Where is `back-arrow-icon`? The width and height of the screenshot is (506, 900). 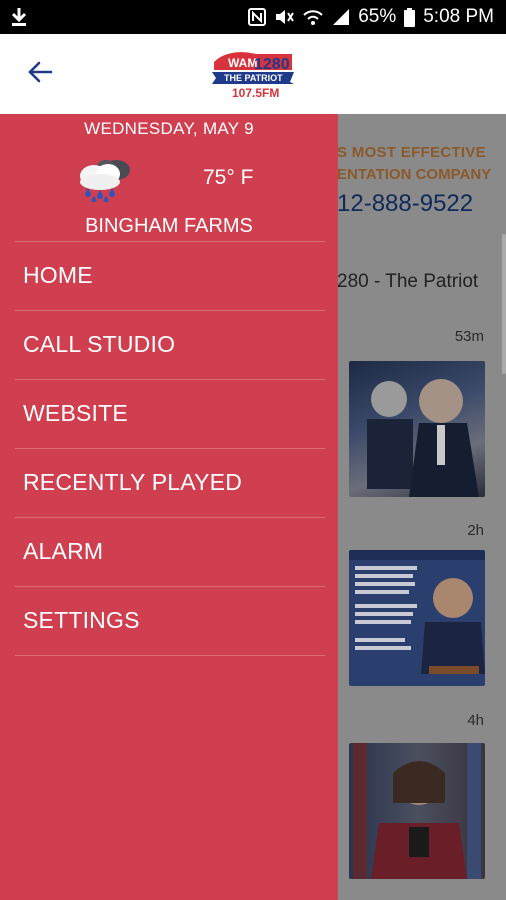
back-arrow-icon is located at coordinates (40, 74).